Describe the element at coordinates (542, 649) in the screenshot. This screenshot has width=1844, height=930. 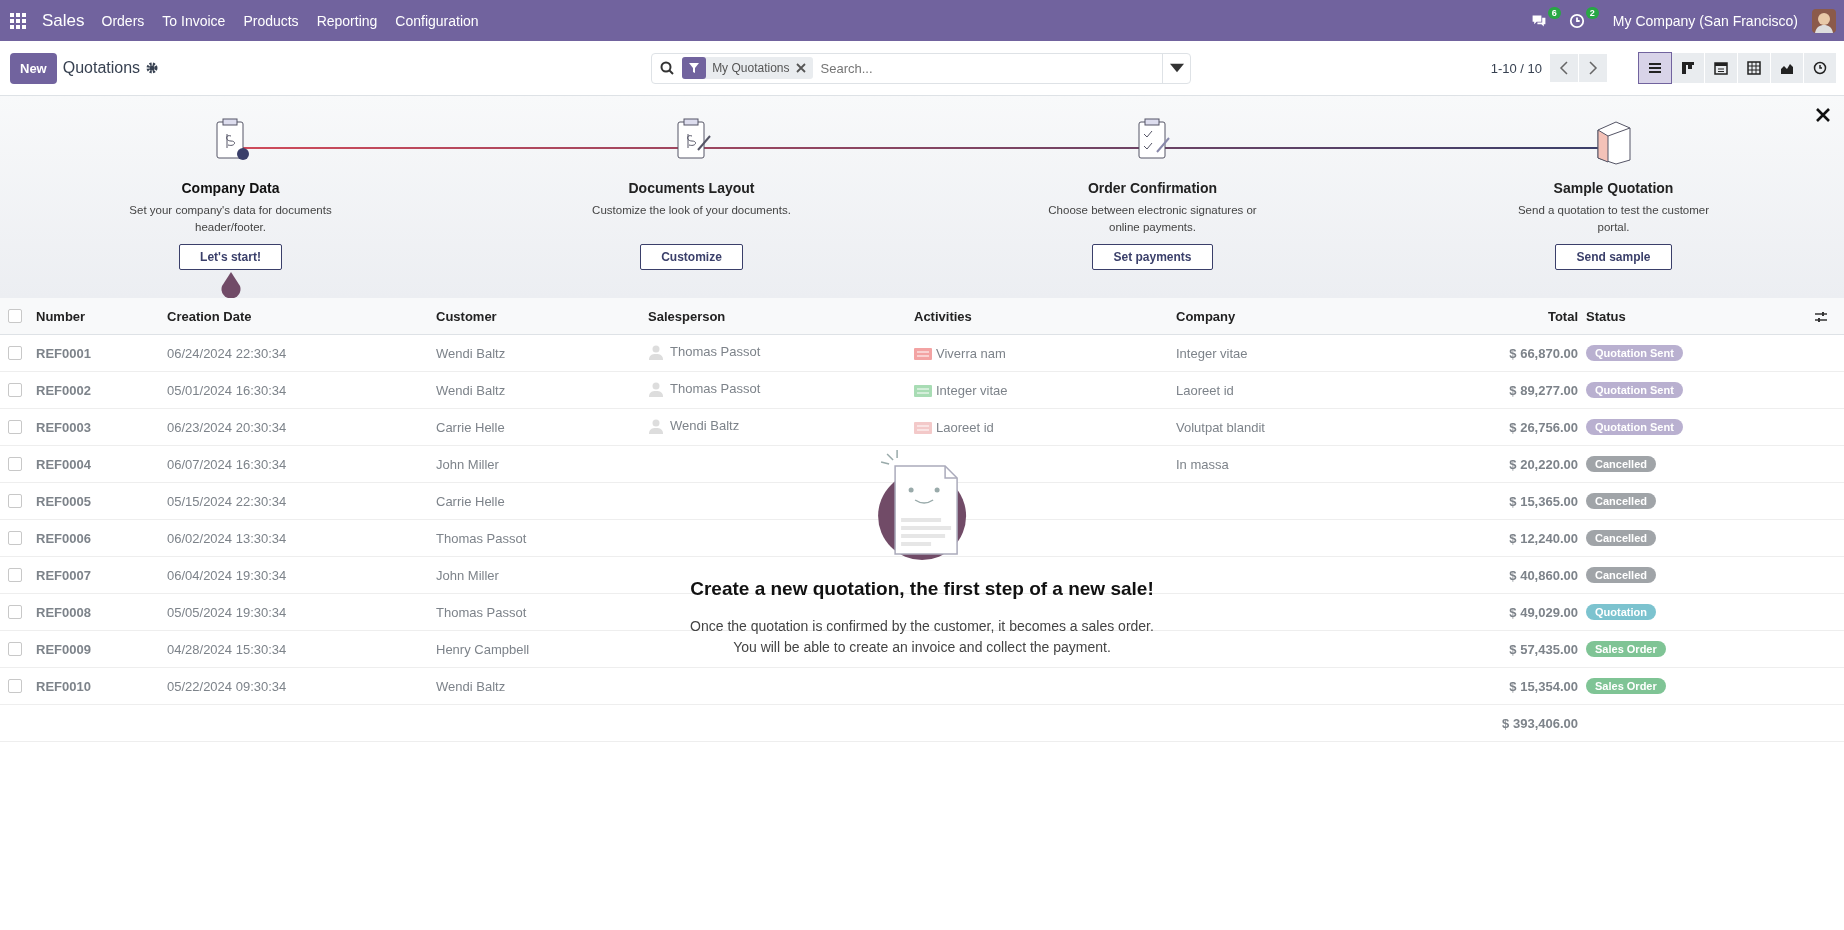
I see `table-cell: Henry Campbell` at that location.